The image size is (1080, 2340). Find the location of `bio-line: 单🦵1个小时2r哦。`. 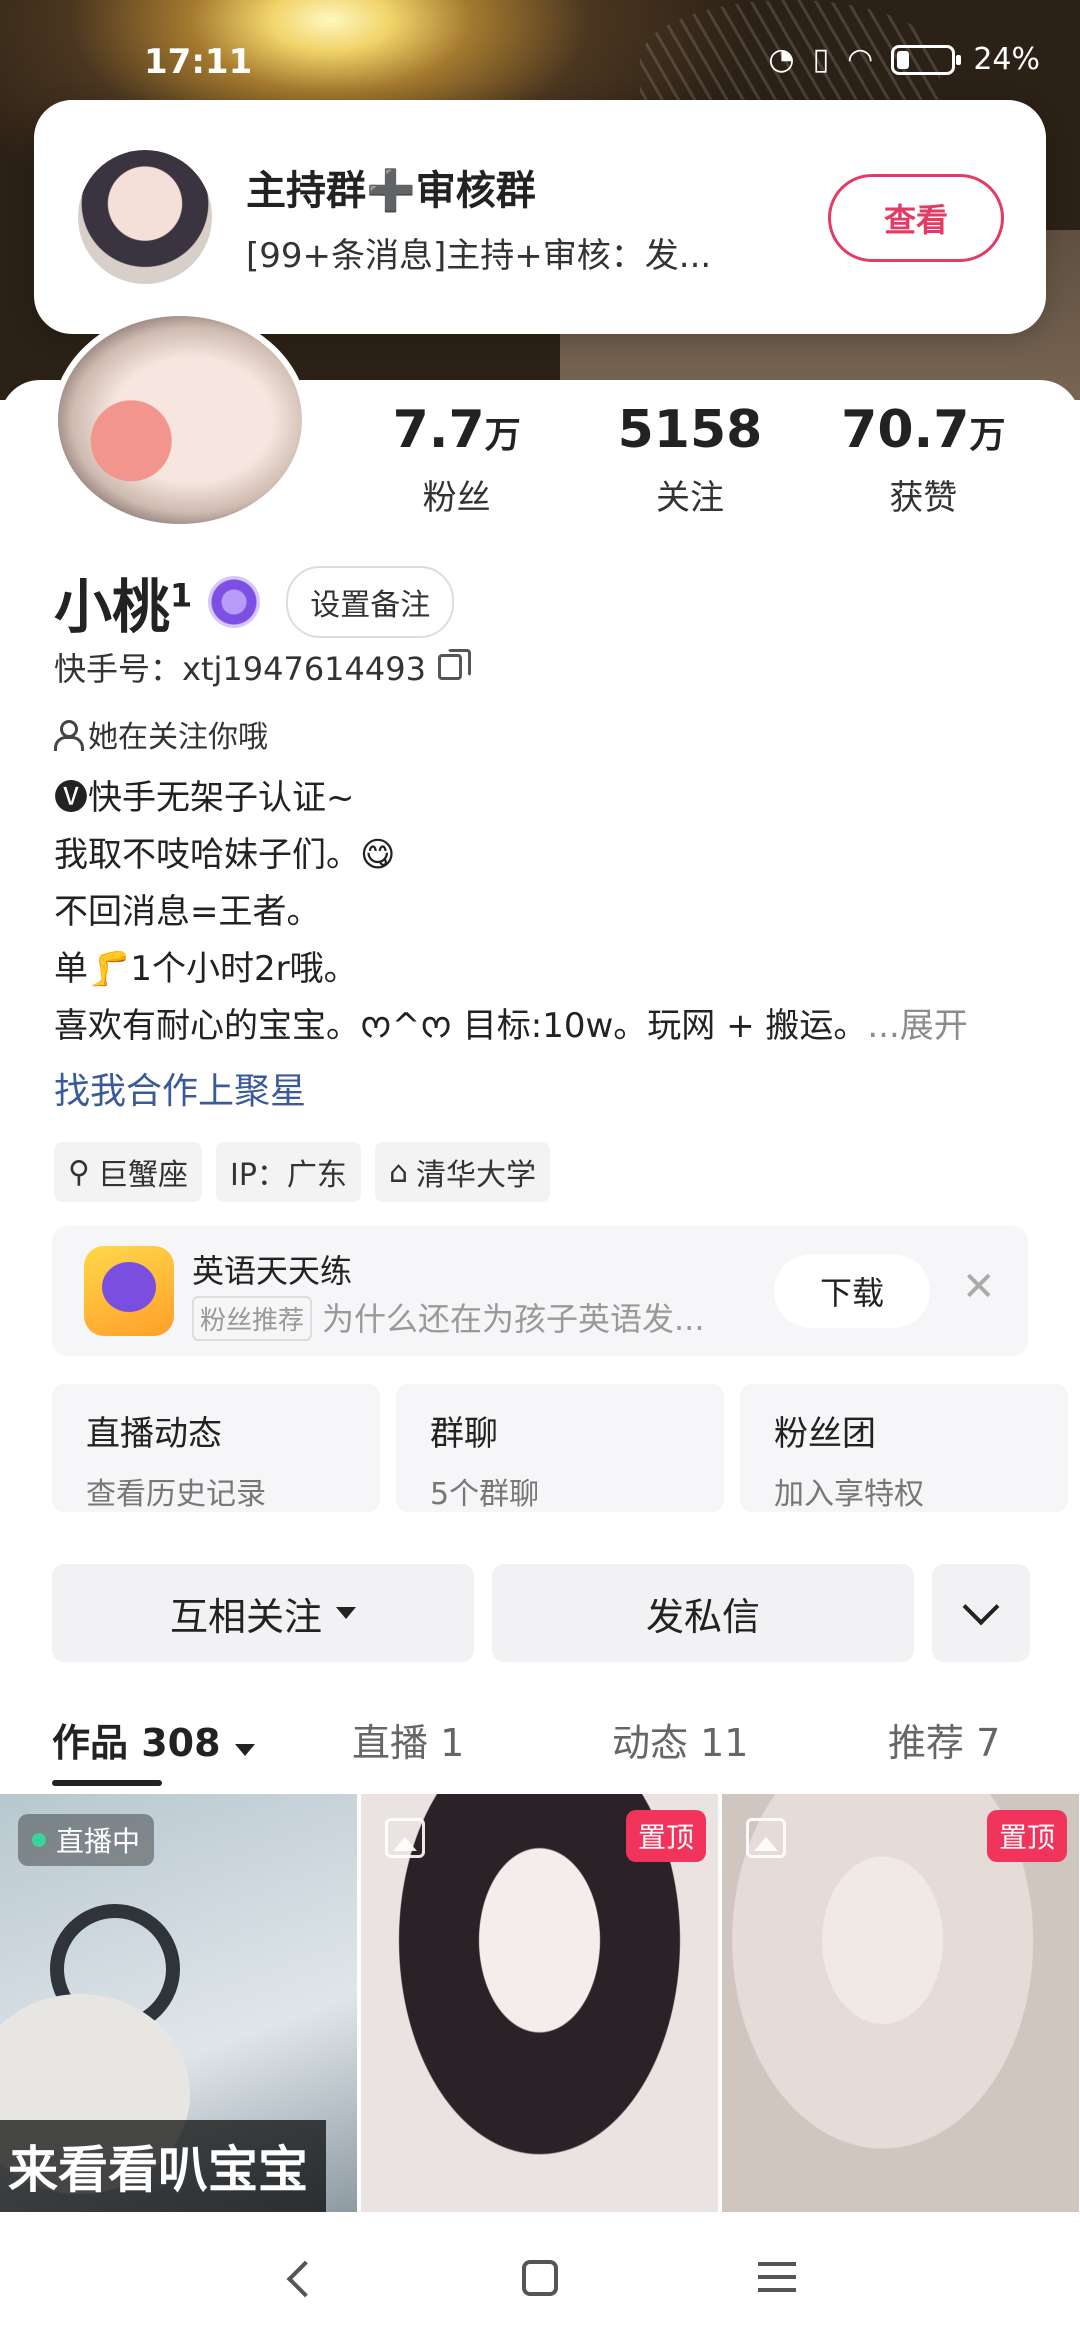

bio-line: 单🦵1个小时2r哦。 is located at coordinates (206, 969).